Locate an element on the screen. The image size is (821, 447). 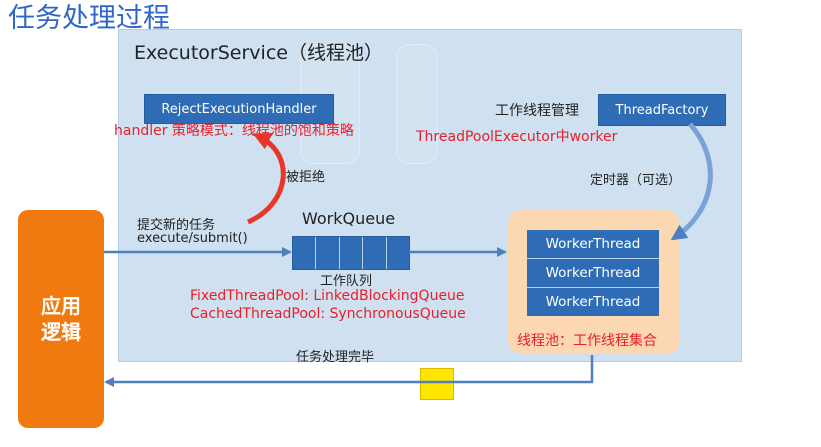
thread-factory-arrow is located at coordinates (691, 181).